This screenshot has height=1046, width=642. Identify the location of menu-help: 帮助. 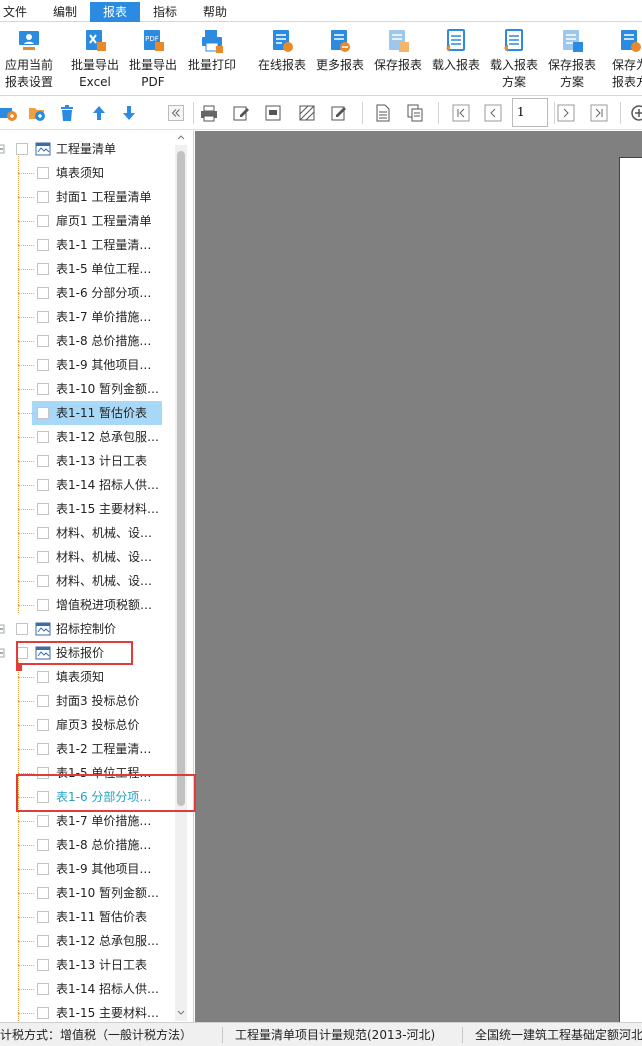
(215, 12).